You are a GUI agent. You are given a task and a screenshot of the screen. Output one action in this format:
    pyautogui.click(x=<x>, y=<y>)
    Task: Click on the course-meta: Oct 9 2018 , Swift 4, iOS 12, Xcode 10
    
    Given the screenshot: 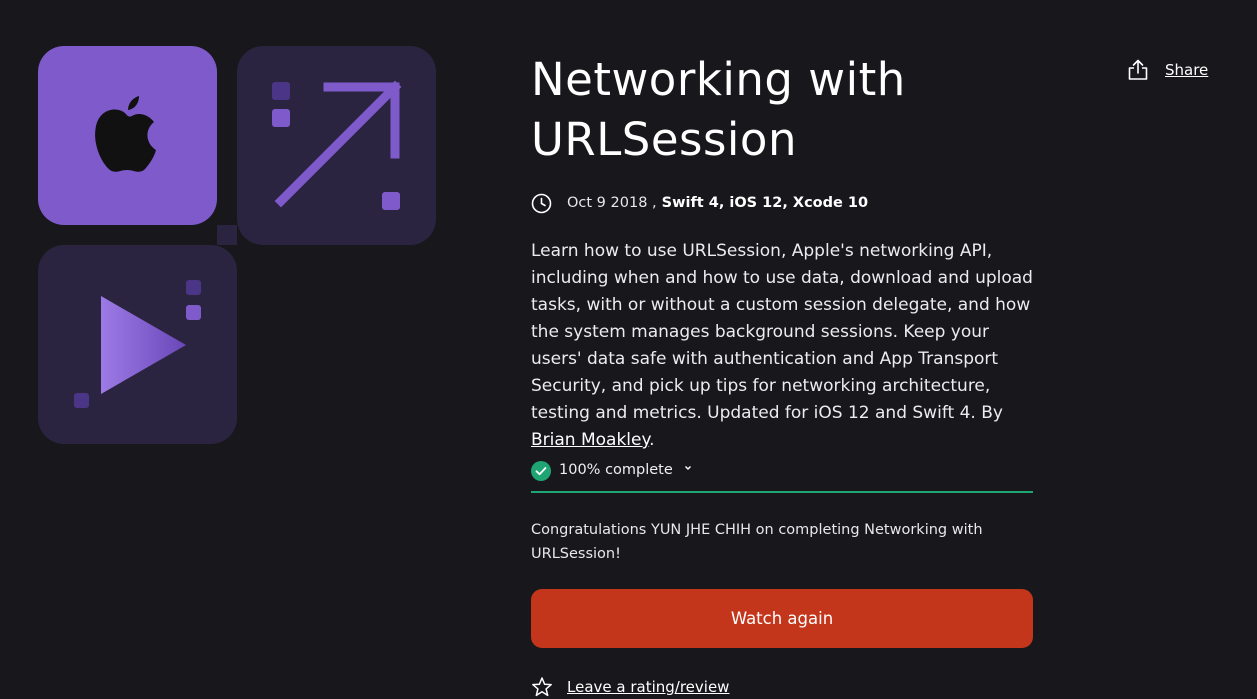 What is the action you would take?
    pyautogui.click(x=699, y=203)
    